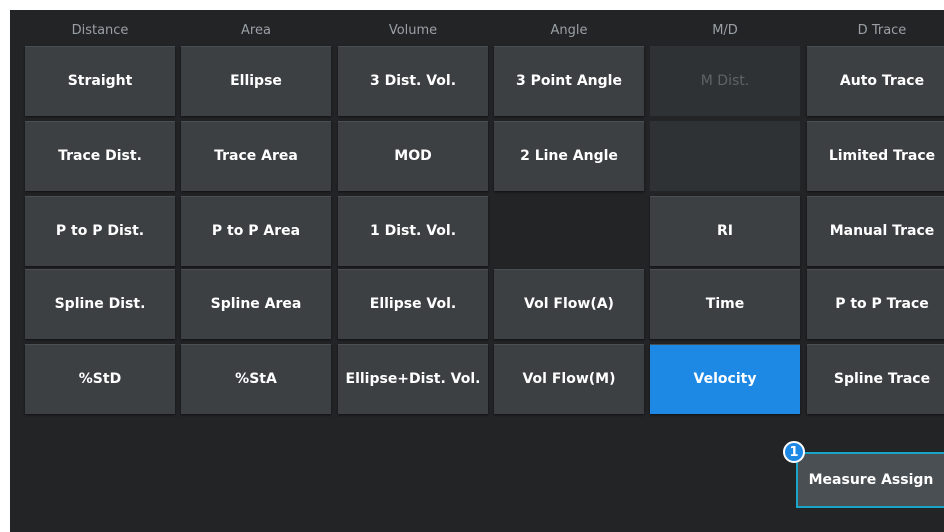 The width and height of the screenshot is (944, 532). What do you see at coordinates (256, 156) in the screenshot?
I see `trace-area-button: Trace Area` at bounding box center [256, 156].